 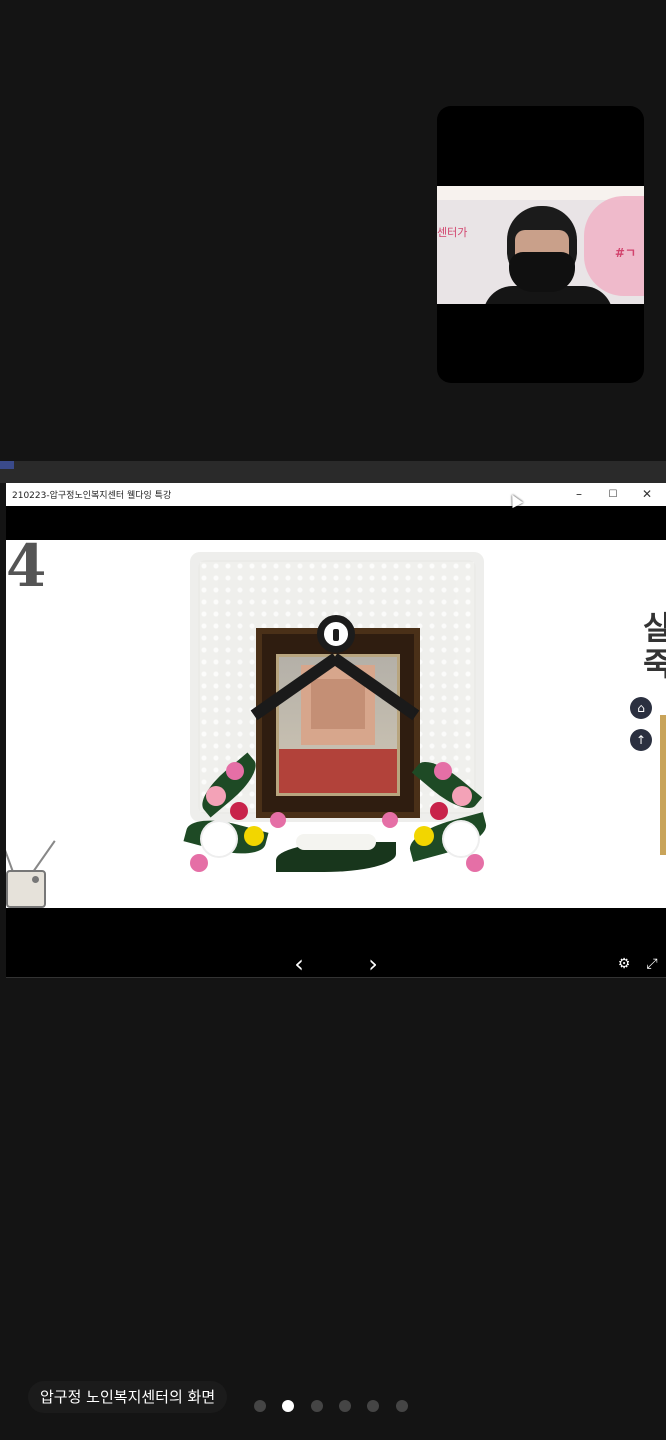 I want to click on mourning-ribbon-knot, so click(x=336, y=634).